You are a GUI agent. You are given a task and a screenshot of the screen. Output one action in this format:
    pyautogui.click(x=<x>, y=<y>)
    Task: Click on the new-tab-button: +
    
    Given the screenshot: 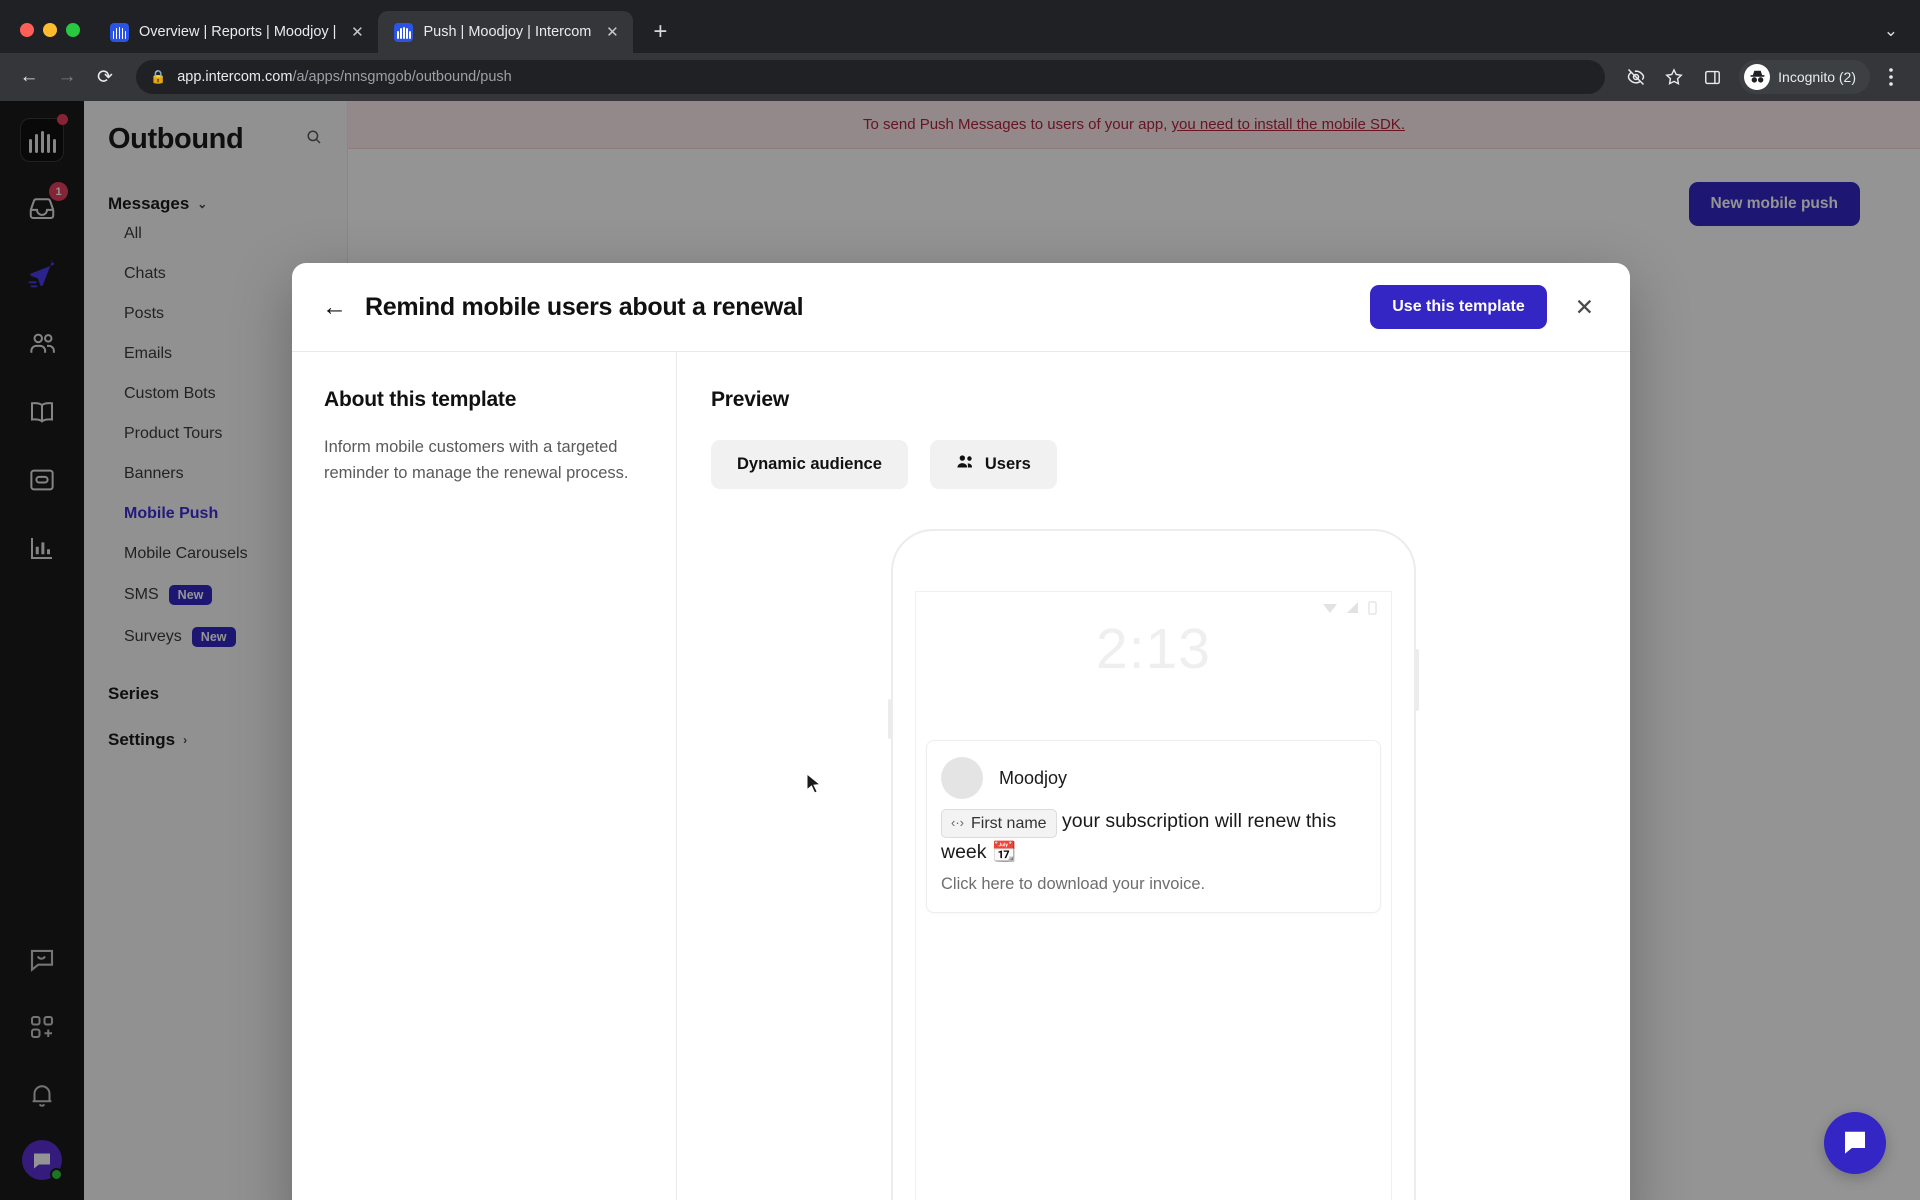 What is the action you would take?
    pyautogui.click(x=660, y=32)
    